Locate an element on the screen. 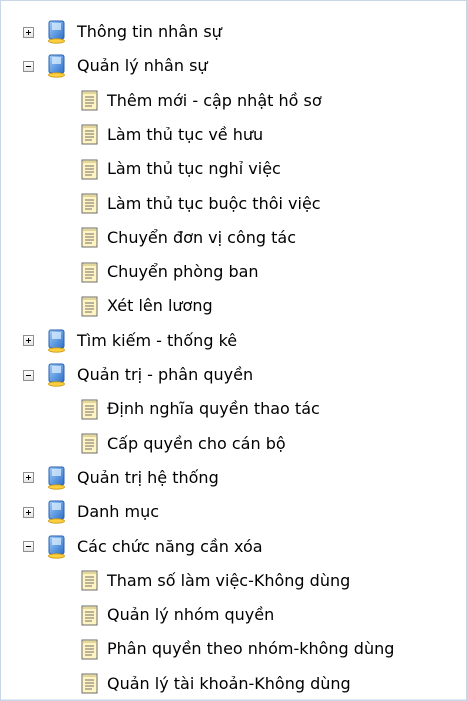  tree-node-item: Làm thủ tục buộc thôi việc is located at coordinates (201, 204).